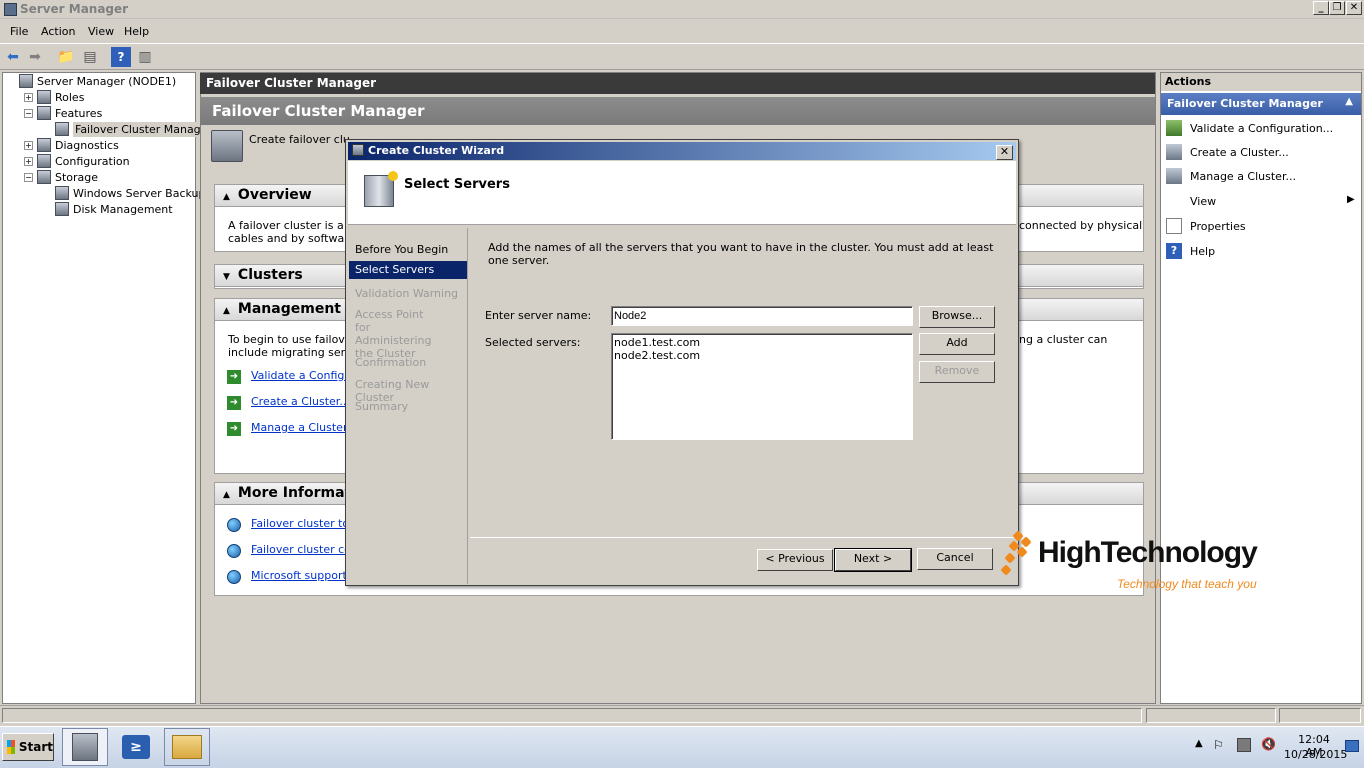 Image resolution: width=1364 pixels, height=768 pixels. Describe the element at coordinates (1321, 8) in the screenshot. I see `minimize-button: _` at that location.